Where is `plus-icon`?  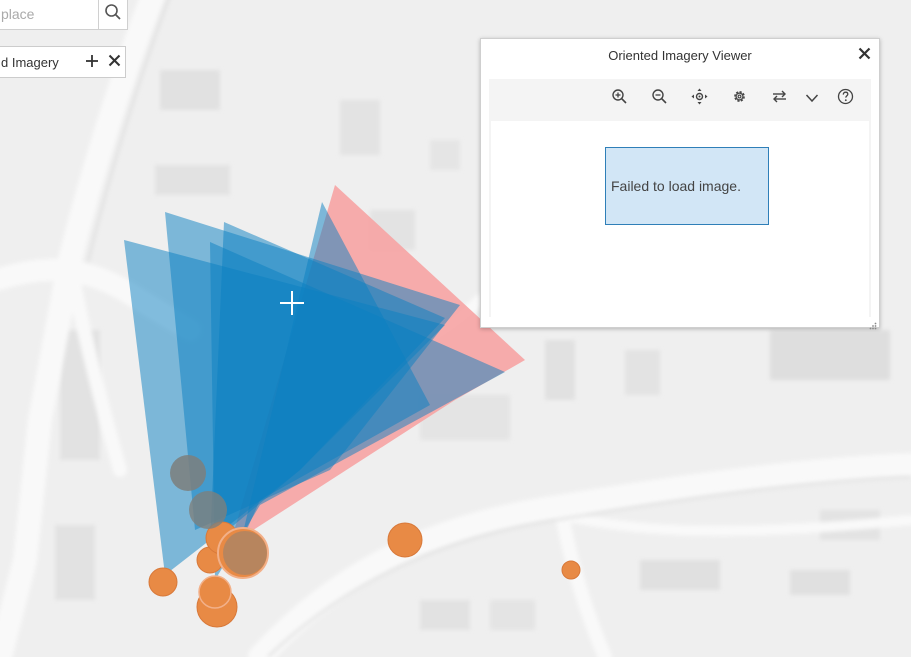
plus-icon is located at coordinates (92, 62).